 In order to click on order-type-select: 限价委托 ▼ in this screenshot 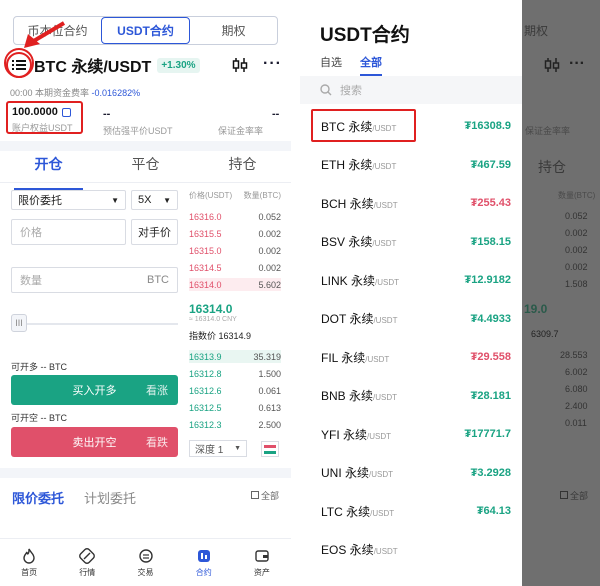, I will do `click(68, 200)`.